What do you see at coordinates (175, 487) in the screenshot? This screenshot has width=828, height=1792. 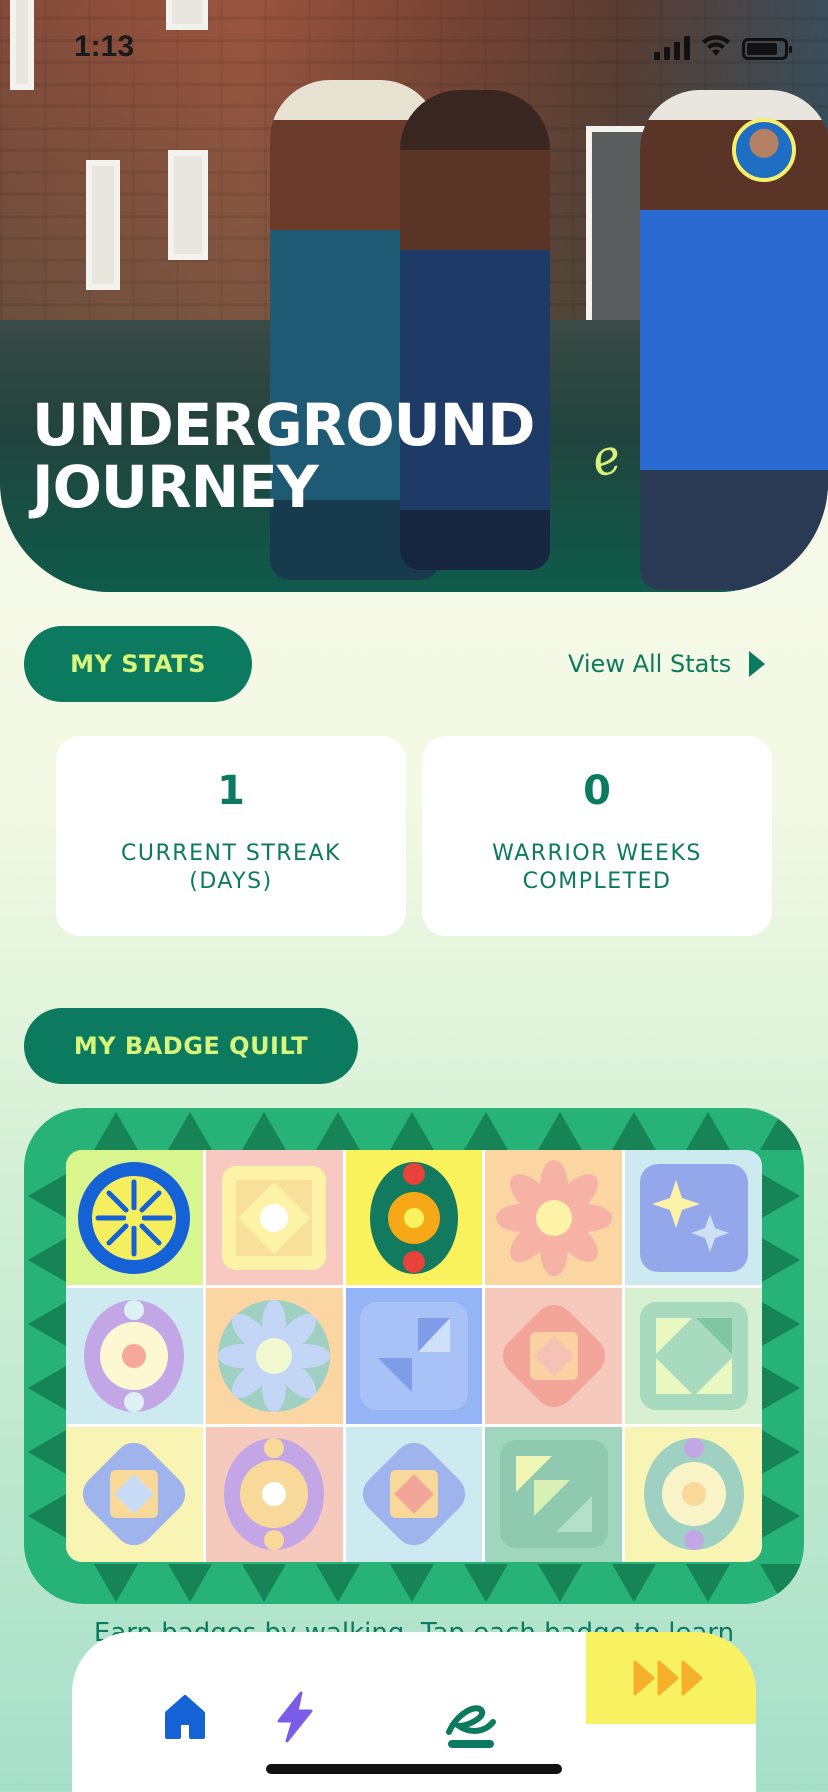 I see `hero-title-line: JOURNEY` at bounding box center [175, 487].